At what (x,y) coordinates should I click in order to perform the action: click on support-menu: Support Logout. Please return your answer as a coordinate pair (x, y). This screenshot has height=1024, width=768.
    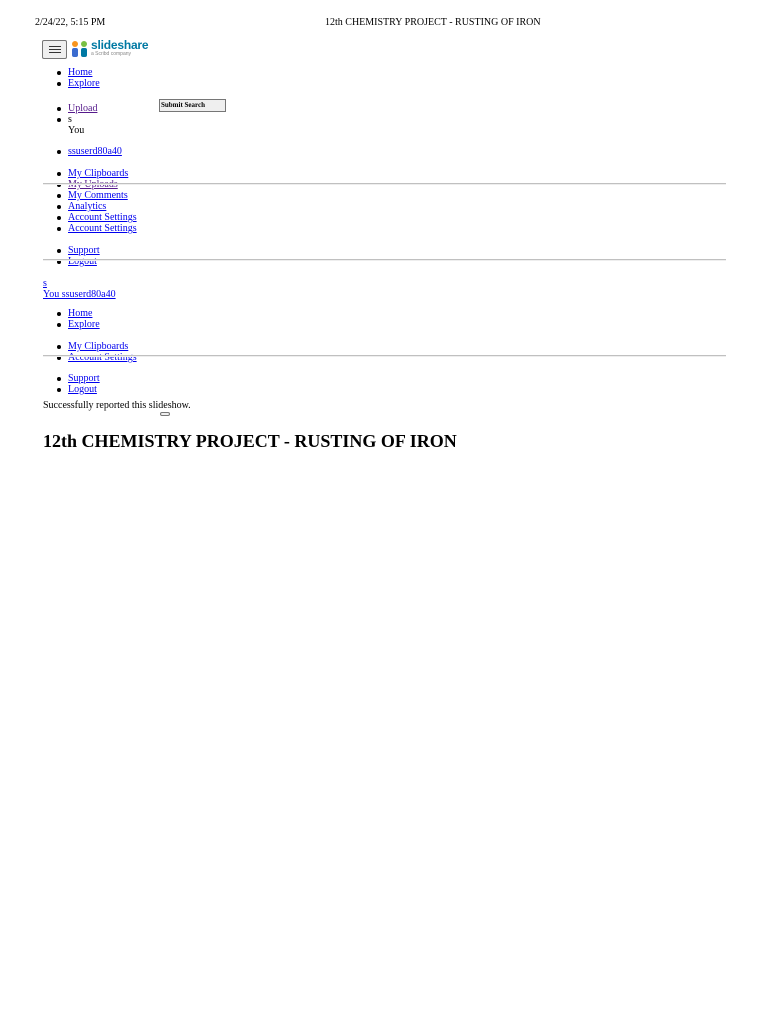
    Looking at the image, I should click on (71, 256).